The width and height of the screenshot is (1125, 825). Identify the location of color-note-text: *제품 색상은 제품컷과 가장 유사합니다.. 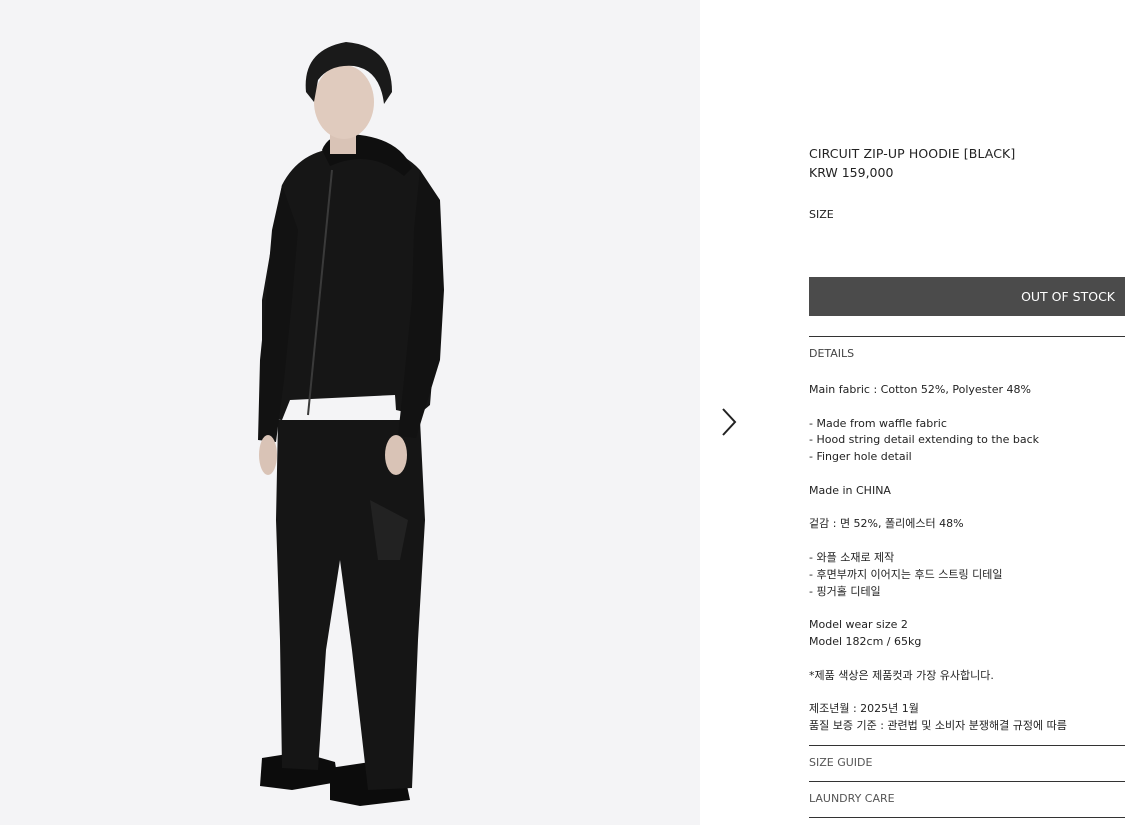
(901, 675).